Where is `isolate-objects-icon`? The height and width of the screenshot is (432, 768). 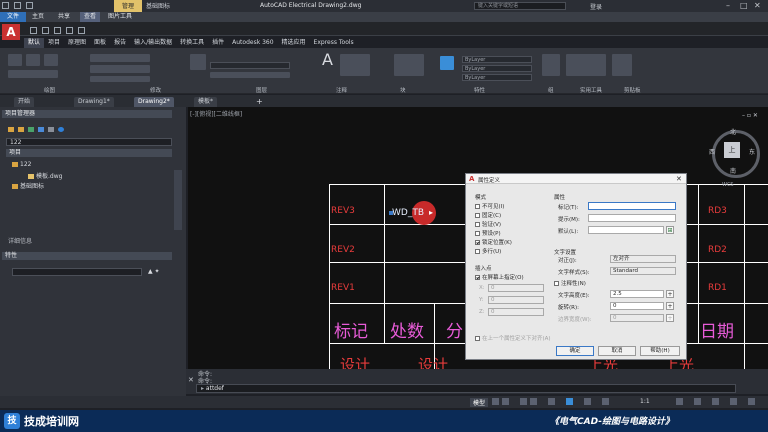
isolate-objects-icon is located at coordinates (697, 401).